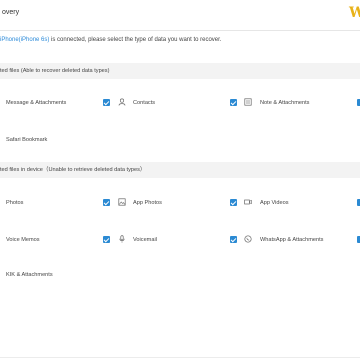 The image size is (360, 360). I want to click on checkbox-voice-memos, so click(106, 239).